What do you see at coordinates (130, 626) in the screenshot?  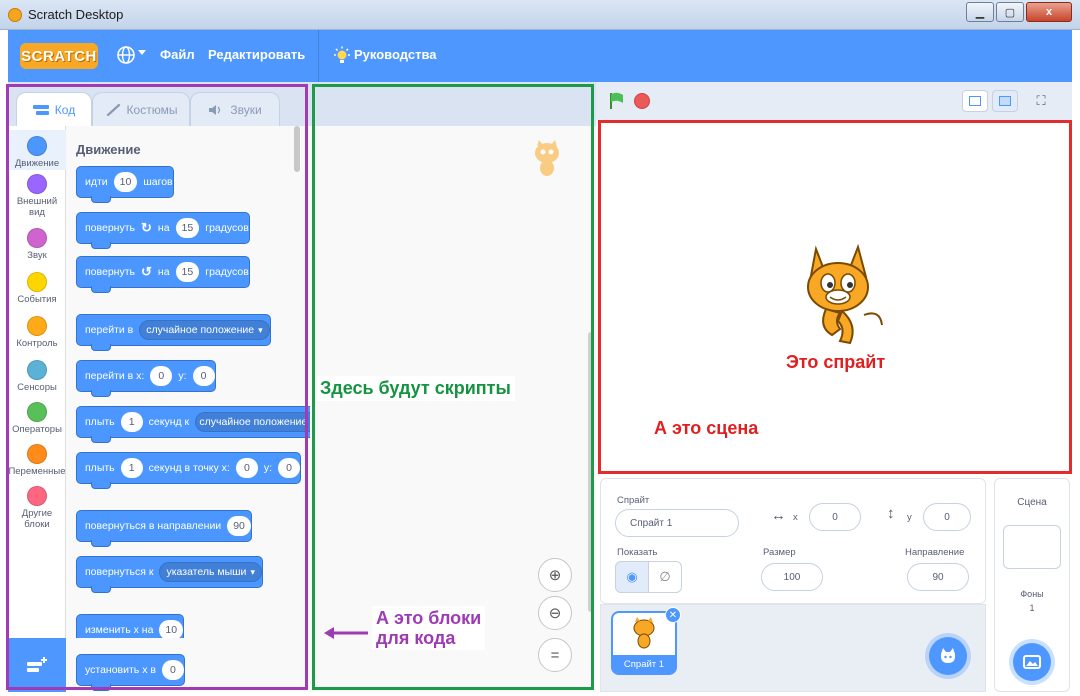 I see `block-change-x: изменить х на 10` at bounding box center [130, 626].